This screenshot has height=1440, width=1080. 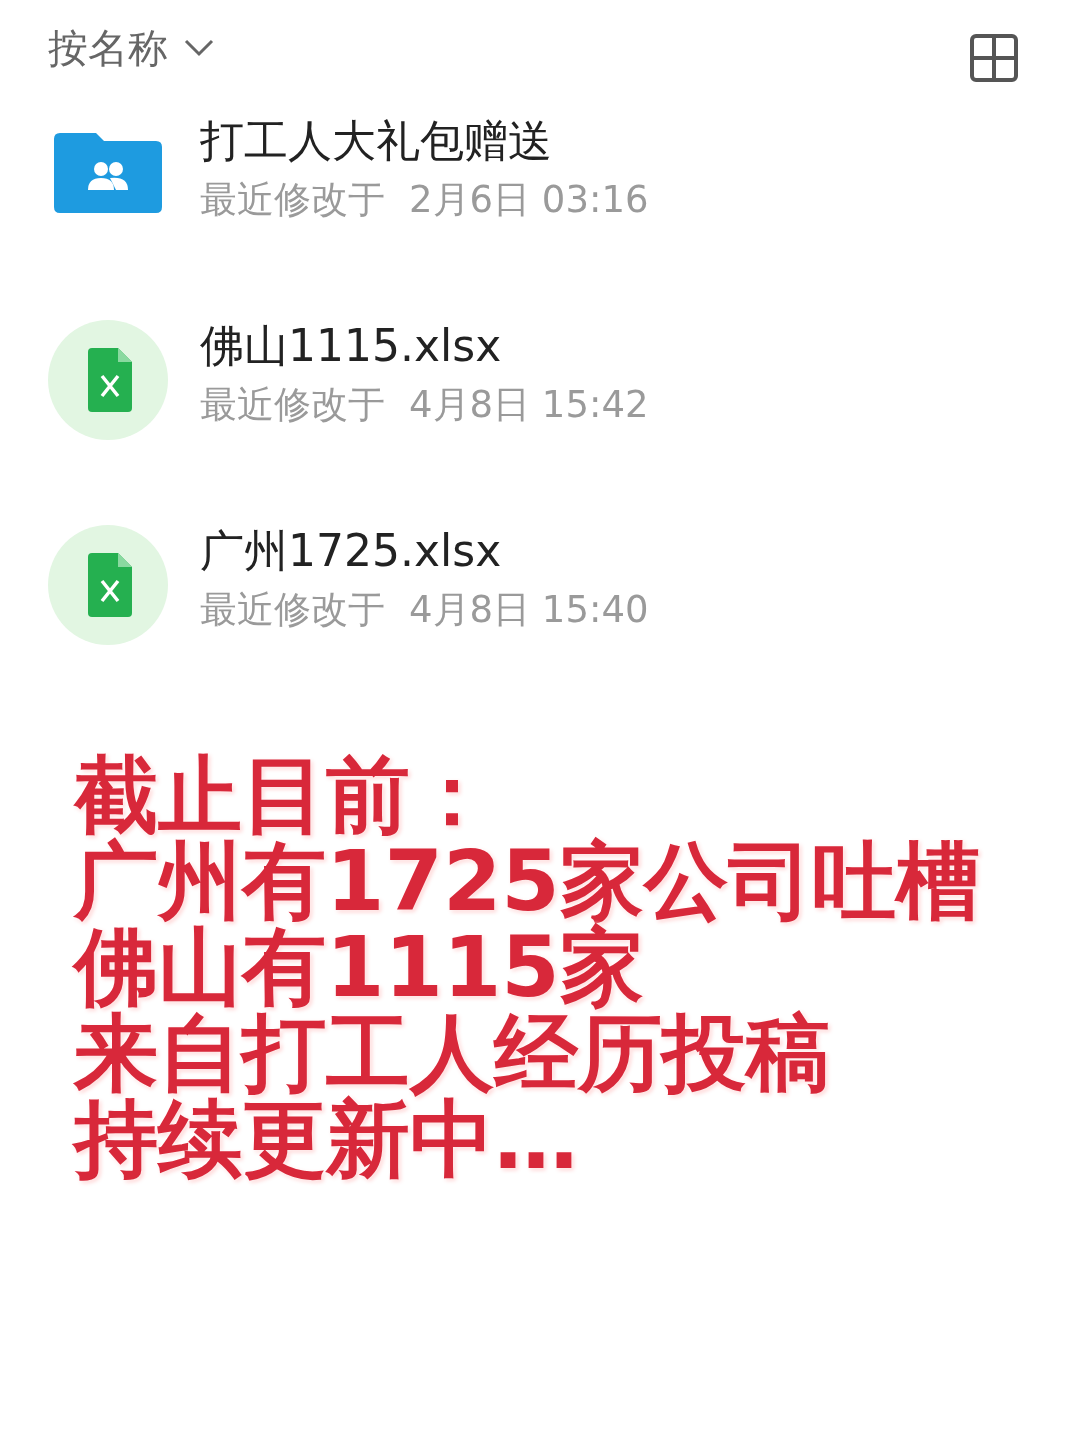 What do you see at coordinates (284, 795) in the screenshot?
I see `overlay-caption: 截止目前：` at bounding box center [284, 795].